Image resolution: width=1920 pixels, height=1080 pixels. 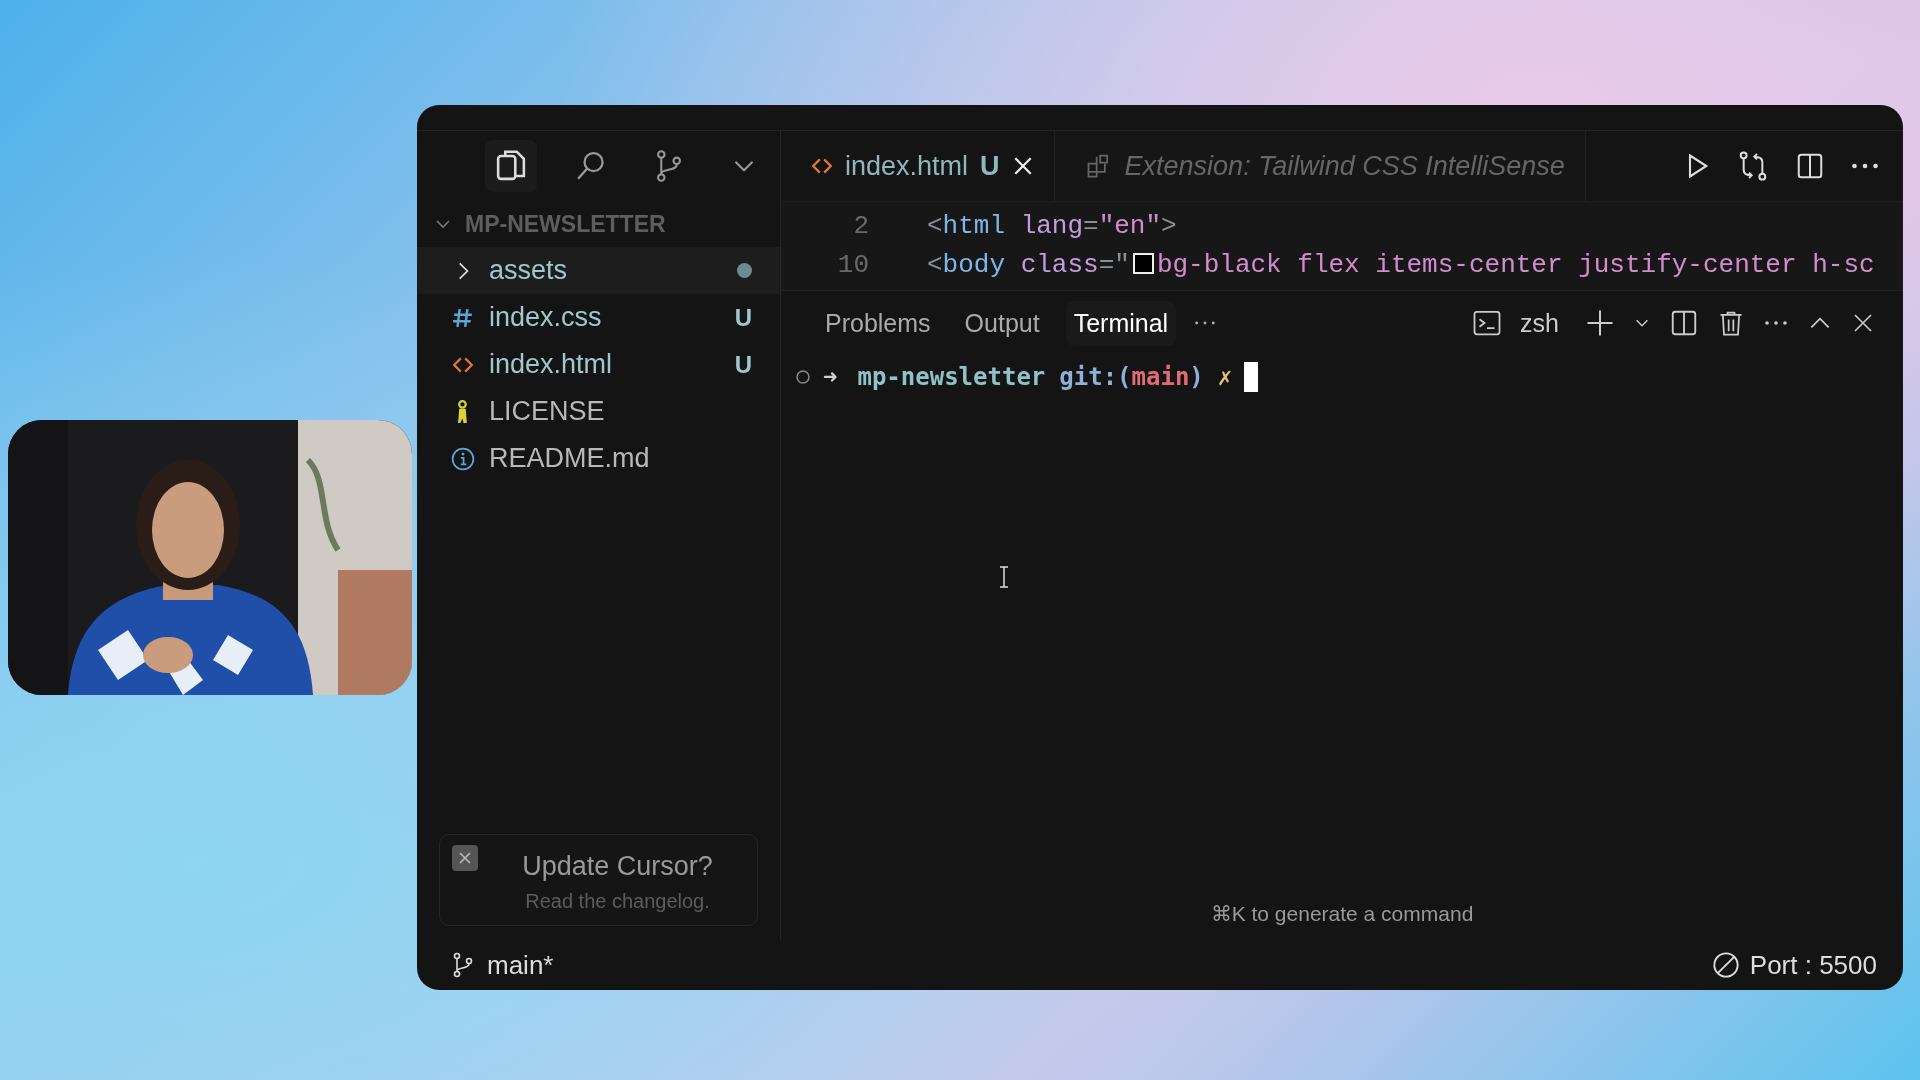 What do you see at coordinates (1344, 166) in the screenshot?
I see `tab-label: Extension: Tailwind CSS IntelliSense` at bounding box center [1344, 166].